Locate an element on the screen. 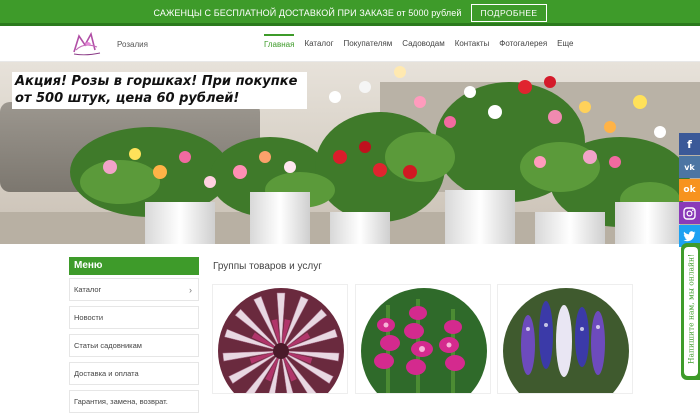 The image size is (700, 413). vk-icon: vk is located at coordinates (689, 167).